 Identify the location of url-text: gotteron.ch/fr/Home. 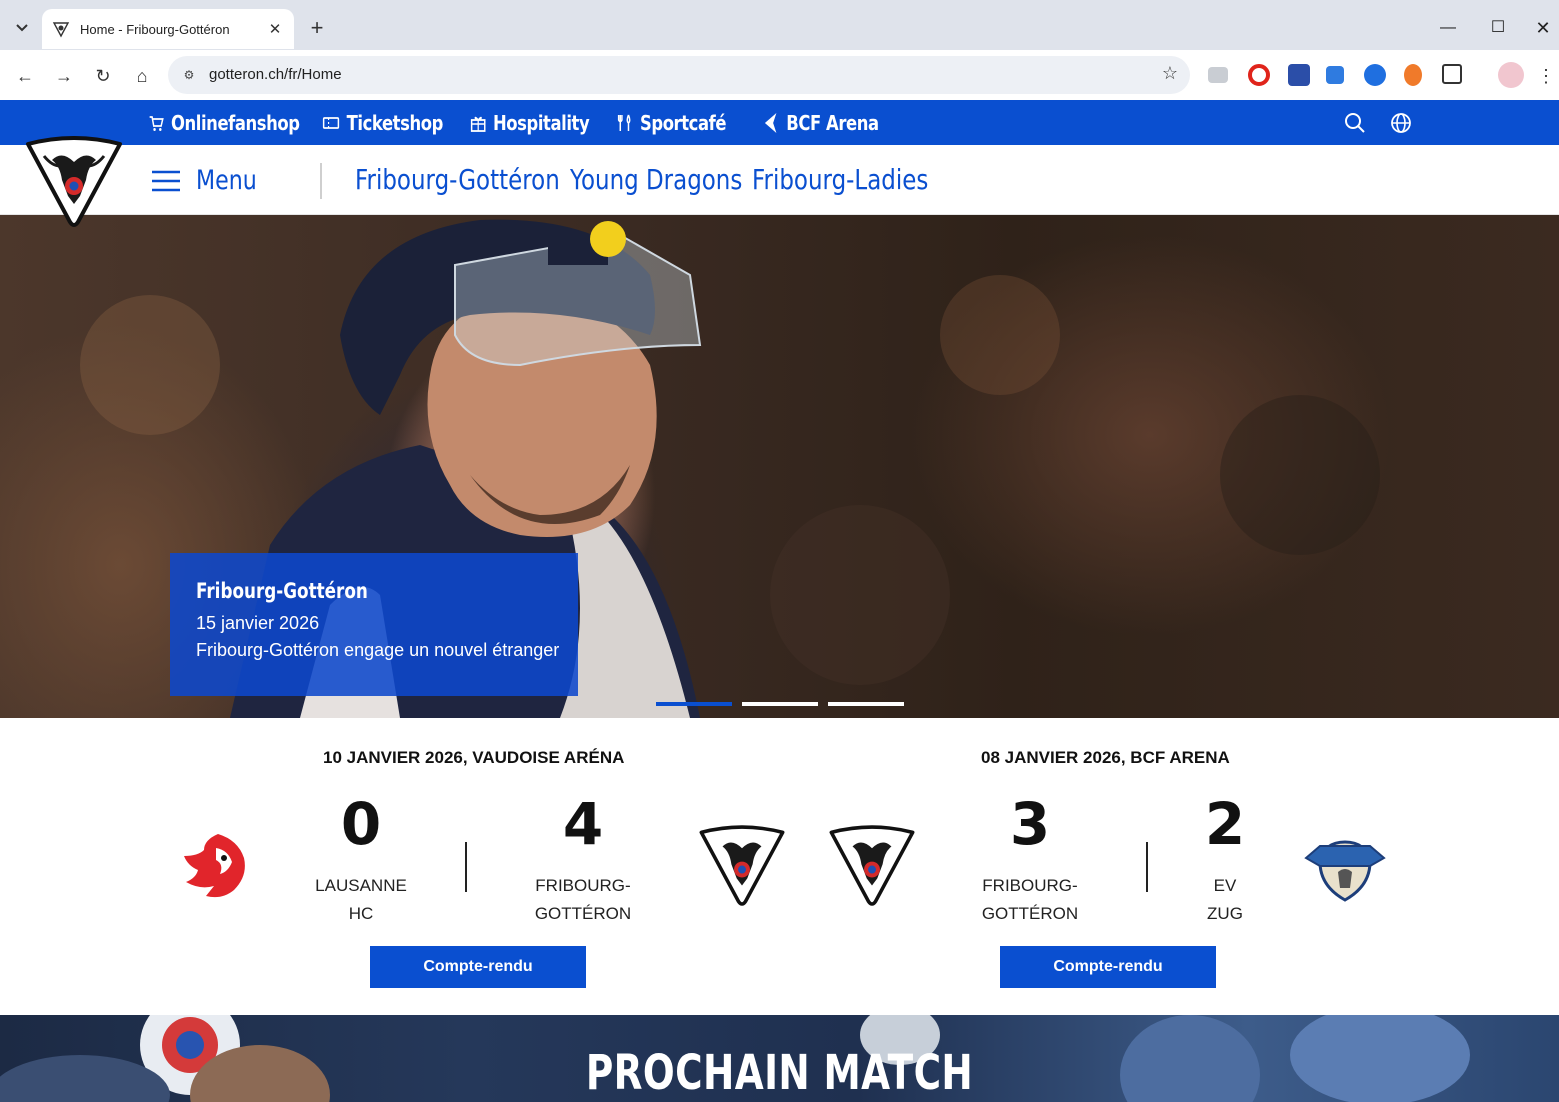
(275, 74).